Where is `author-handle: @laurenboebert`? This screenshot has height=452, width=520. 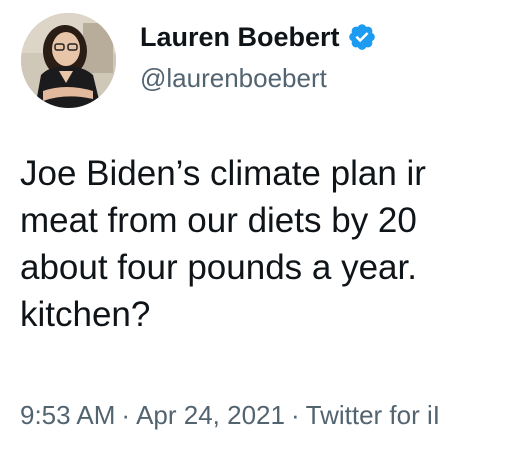
author-handle: @laurenboebert is located at coordinates (233, 78).